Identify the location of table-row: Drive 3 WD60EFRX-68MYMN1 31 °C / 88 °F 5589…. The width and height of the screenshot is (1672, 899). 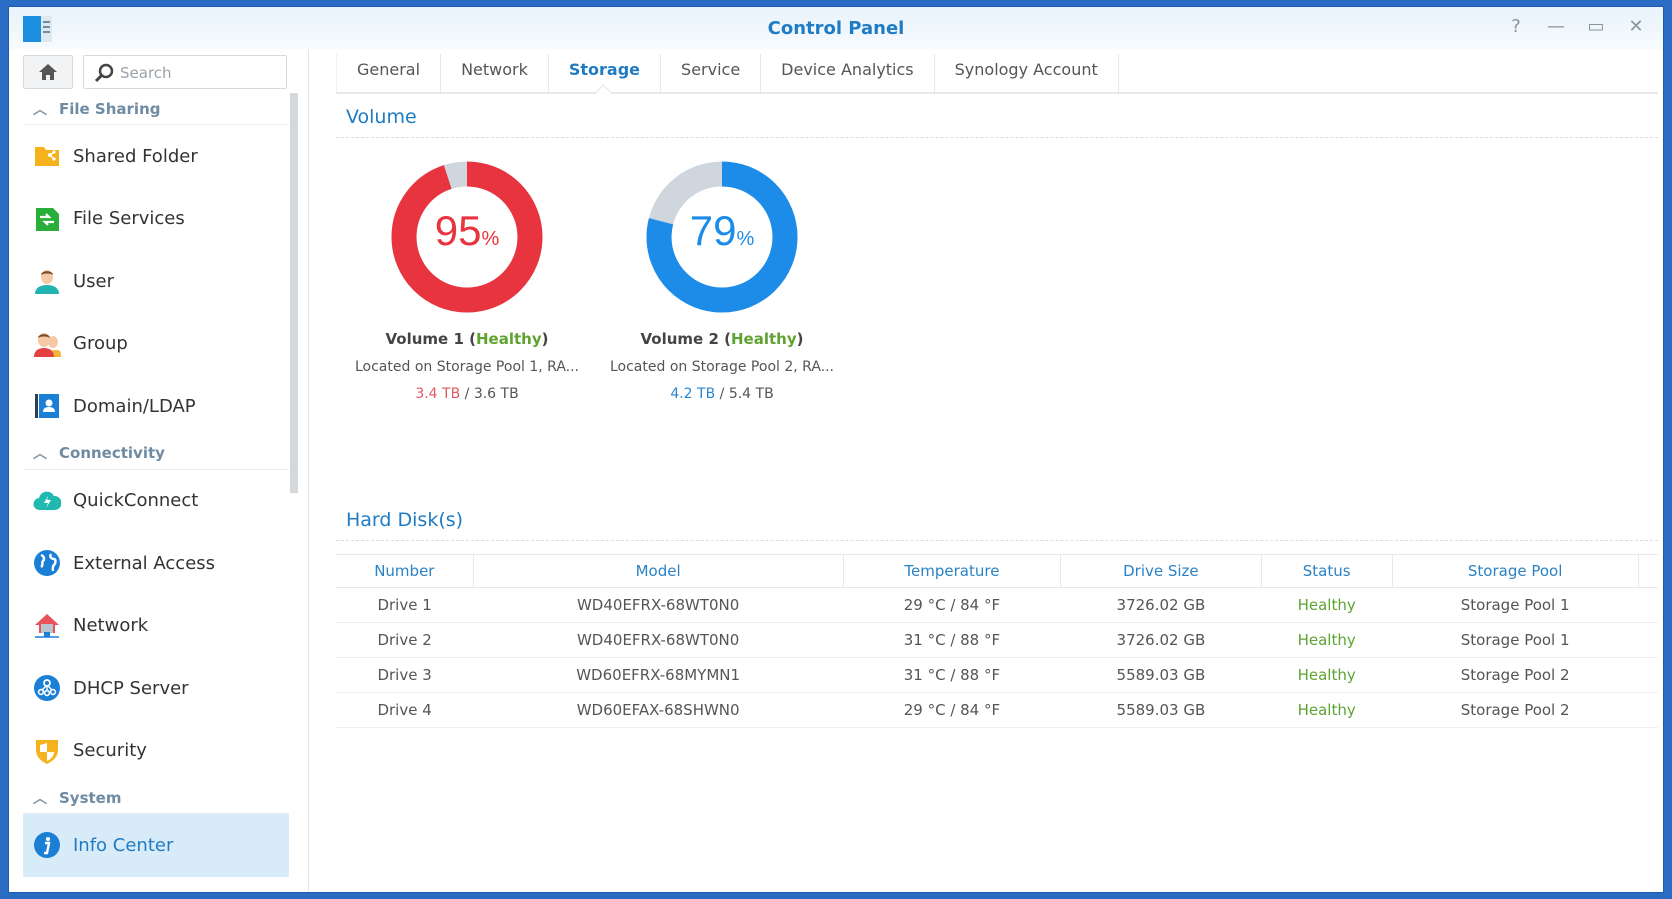
(997, 675).